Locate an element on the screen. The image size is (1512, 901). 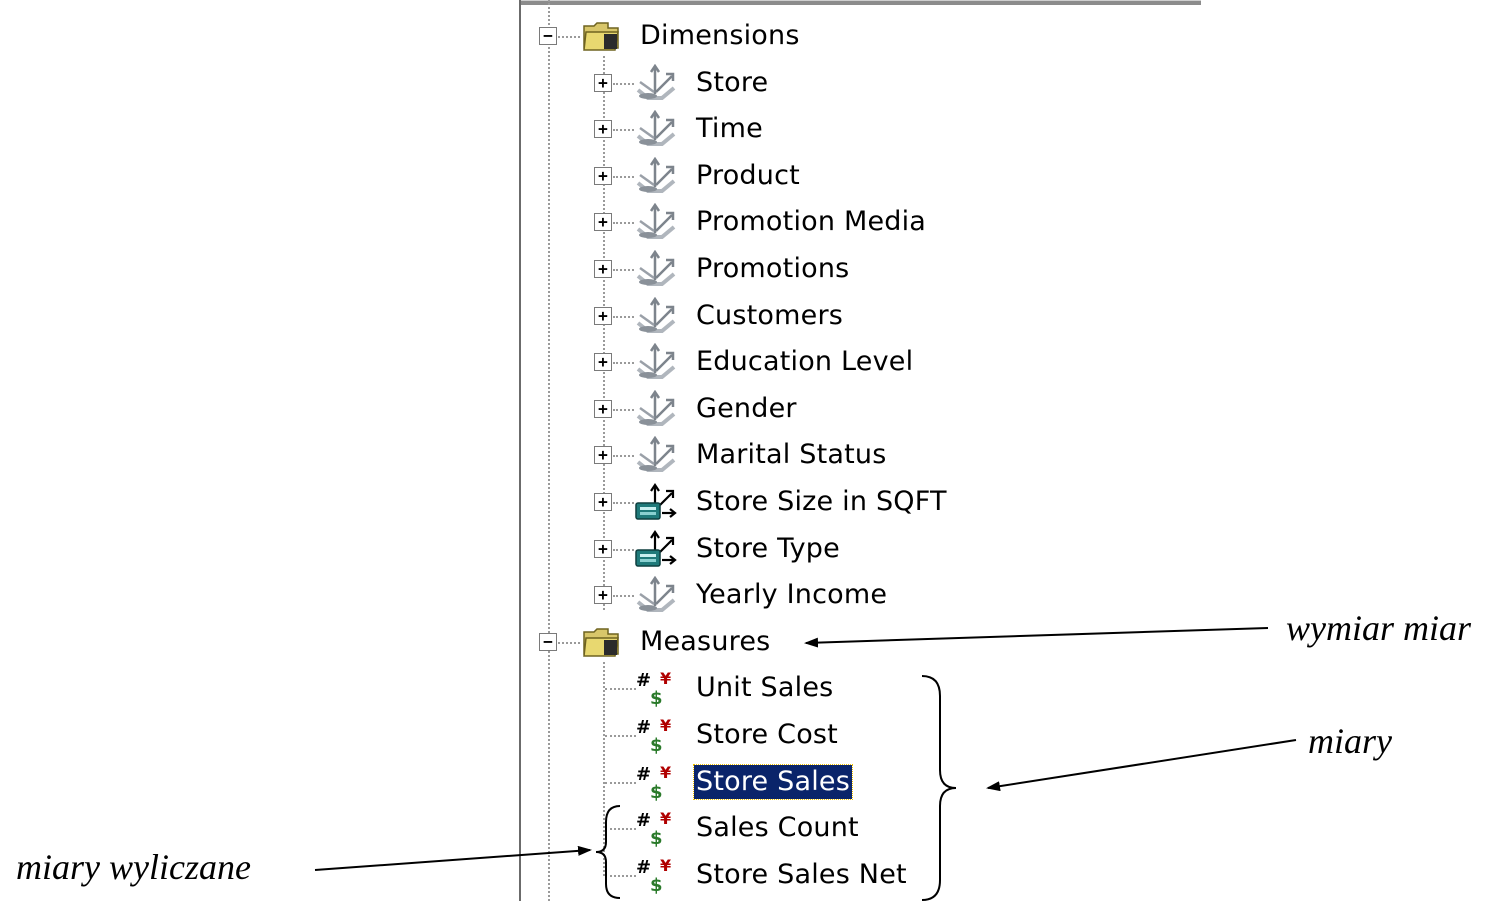
tree-node-dimension-promotions: Promotions is located at coordinates (772, 269).